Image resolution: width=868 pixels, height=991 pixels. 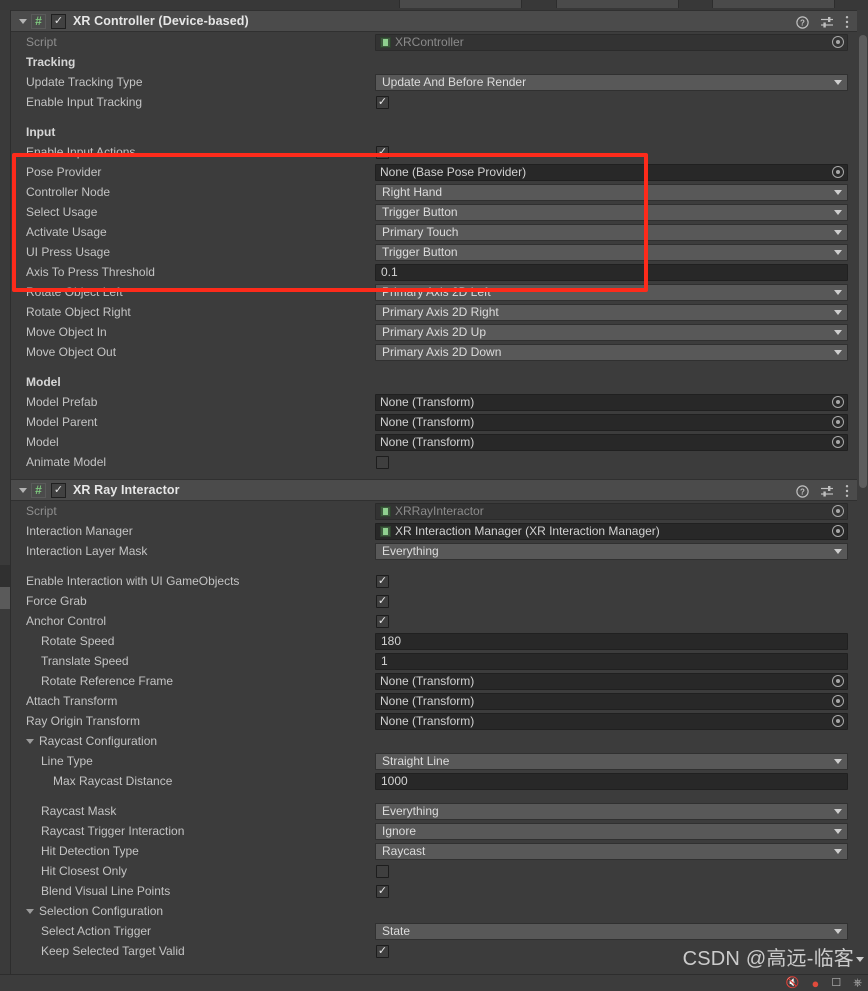 I want to click on property-label: Translate Speed, so click(x=85, y=661).